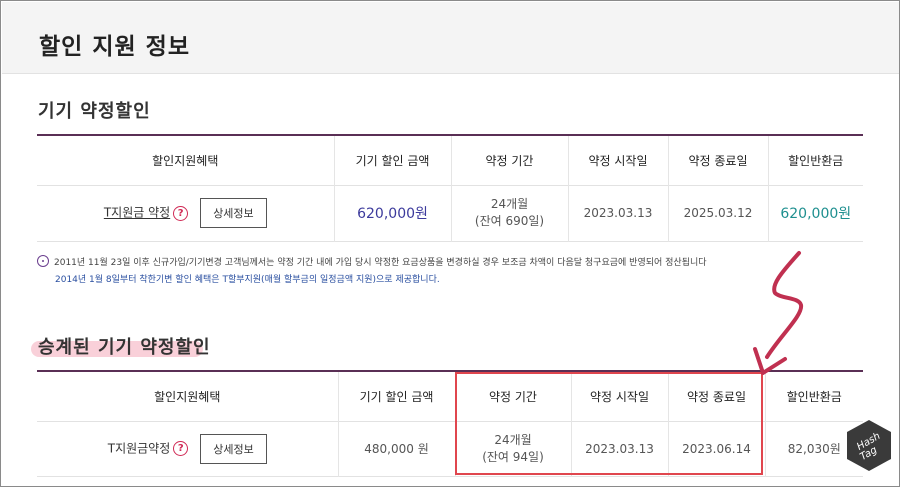 Image resolution: width=900 pixels, height=487 pixels. I want to click on benefit-cell: T지원금약정? 상세정보, so click(187, 448).